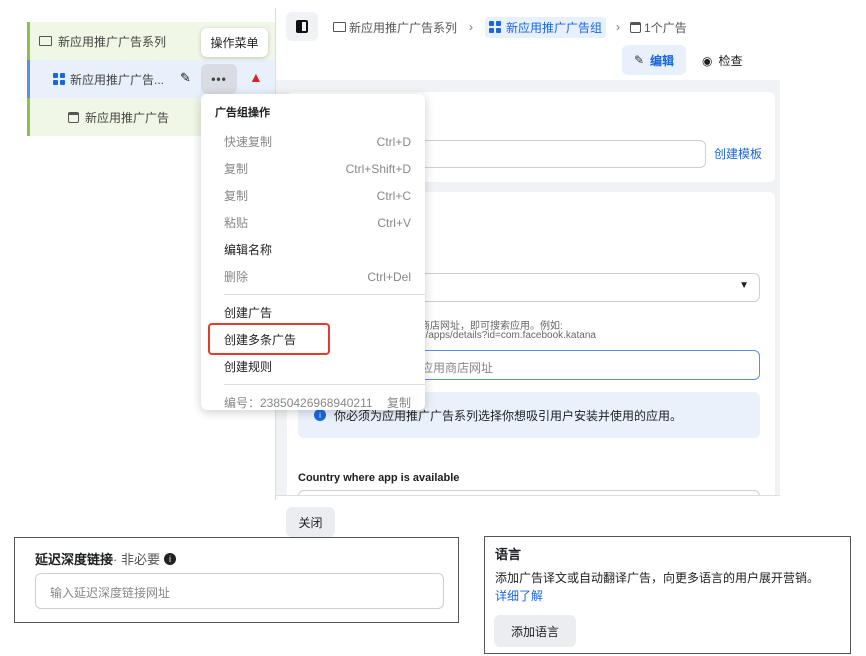  I want to click on helper-example: e/apps/details?id=com.facebook.katana, so click(508, 335).